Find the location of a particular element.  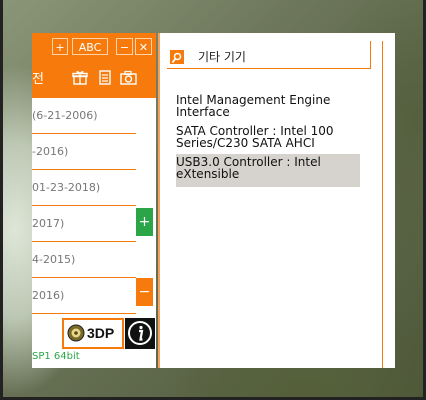

app-header: + ABC − ✕ 전 is located at coordinates (94, 65).